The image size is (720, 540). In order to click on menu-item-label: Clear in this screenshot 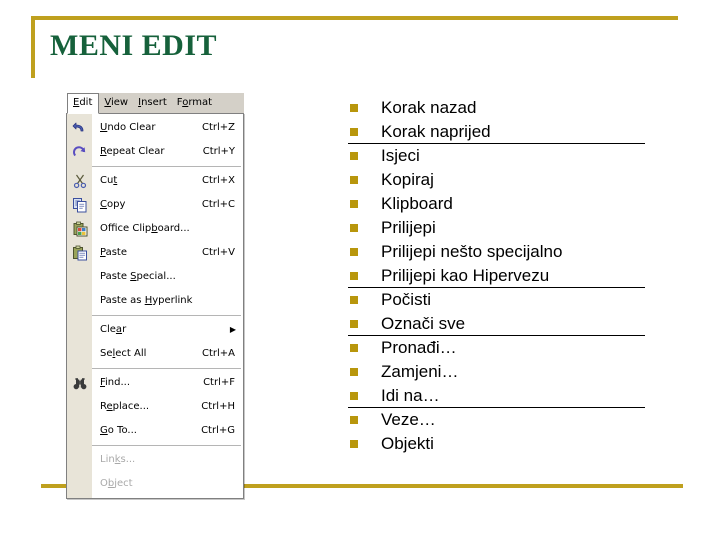, I will do `click(113, 329)`.